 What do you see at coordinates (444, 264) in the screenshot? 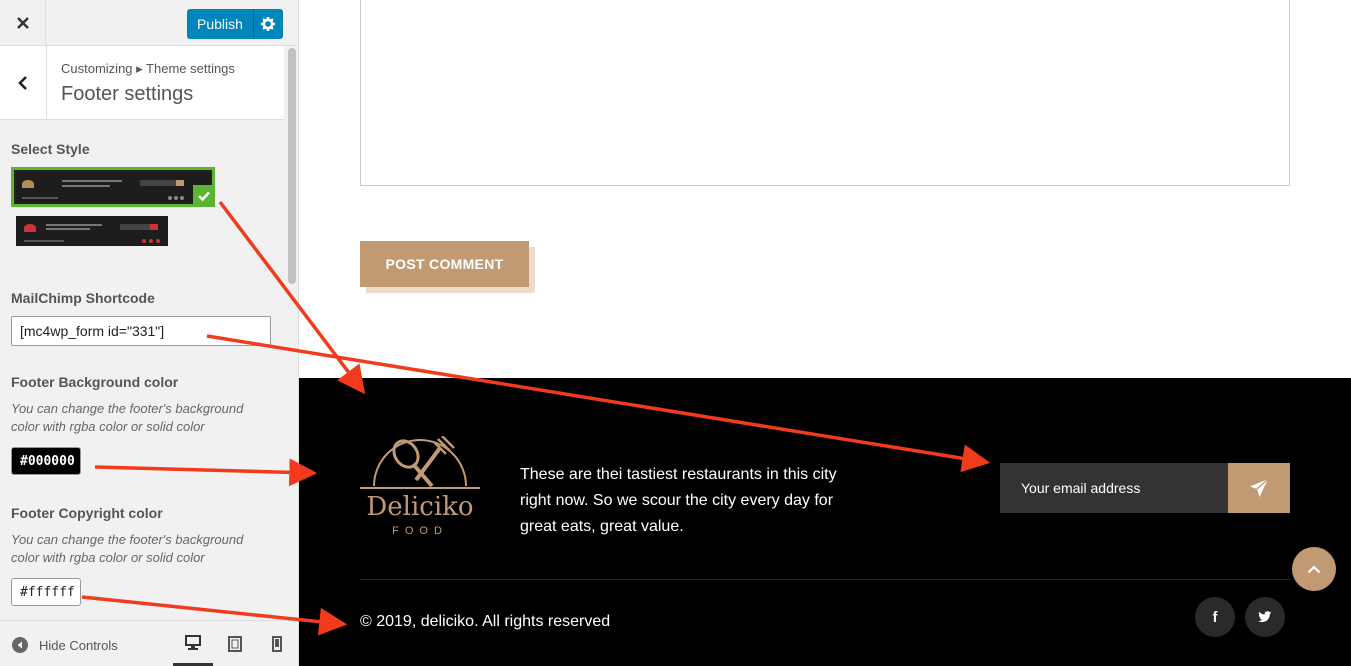
I see `post-comment-button: POST COMMENT` at bounding box center [444, 264].